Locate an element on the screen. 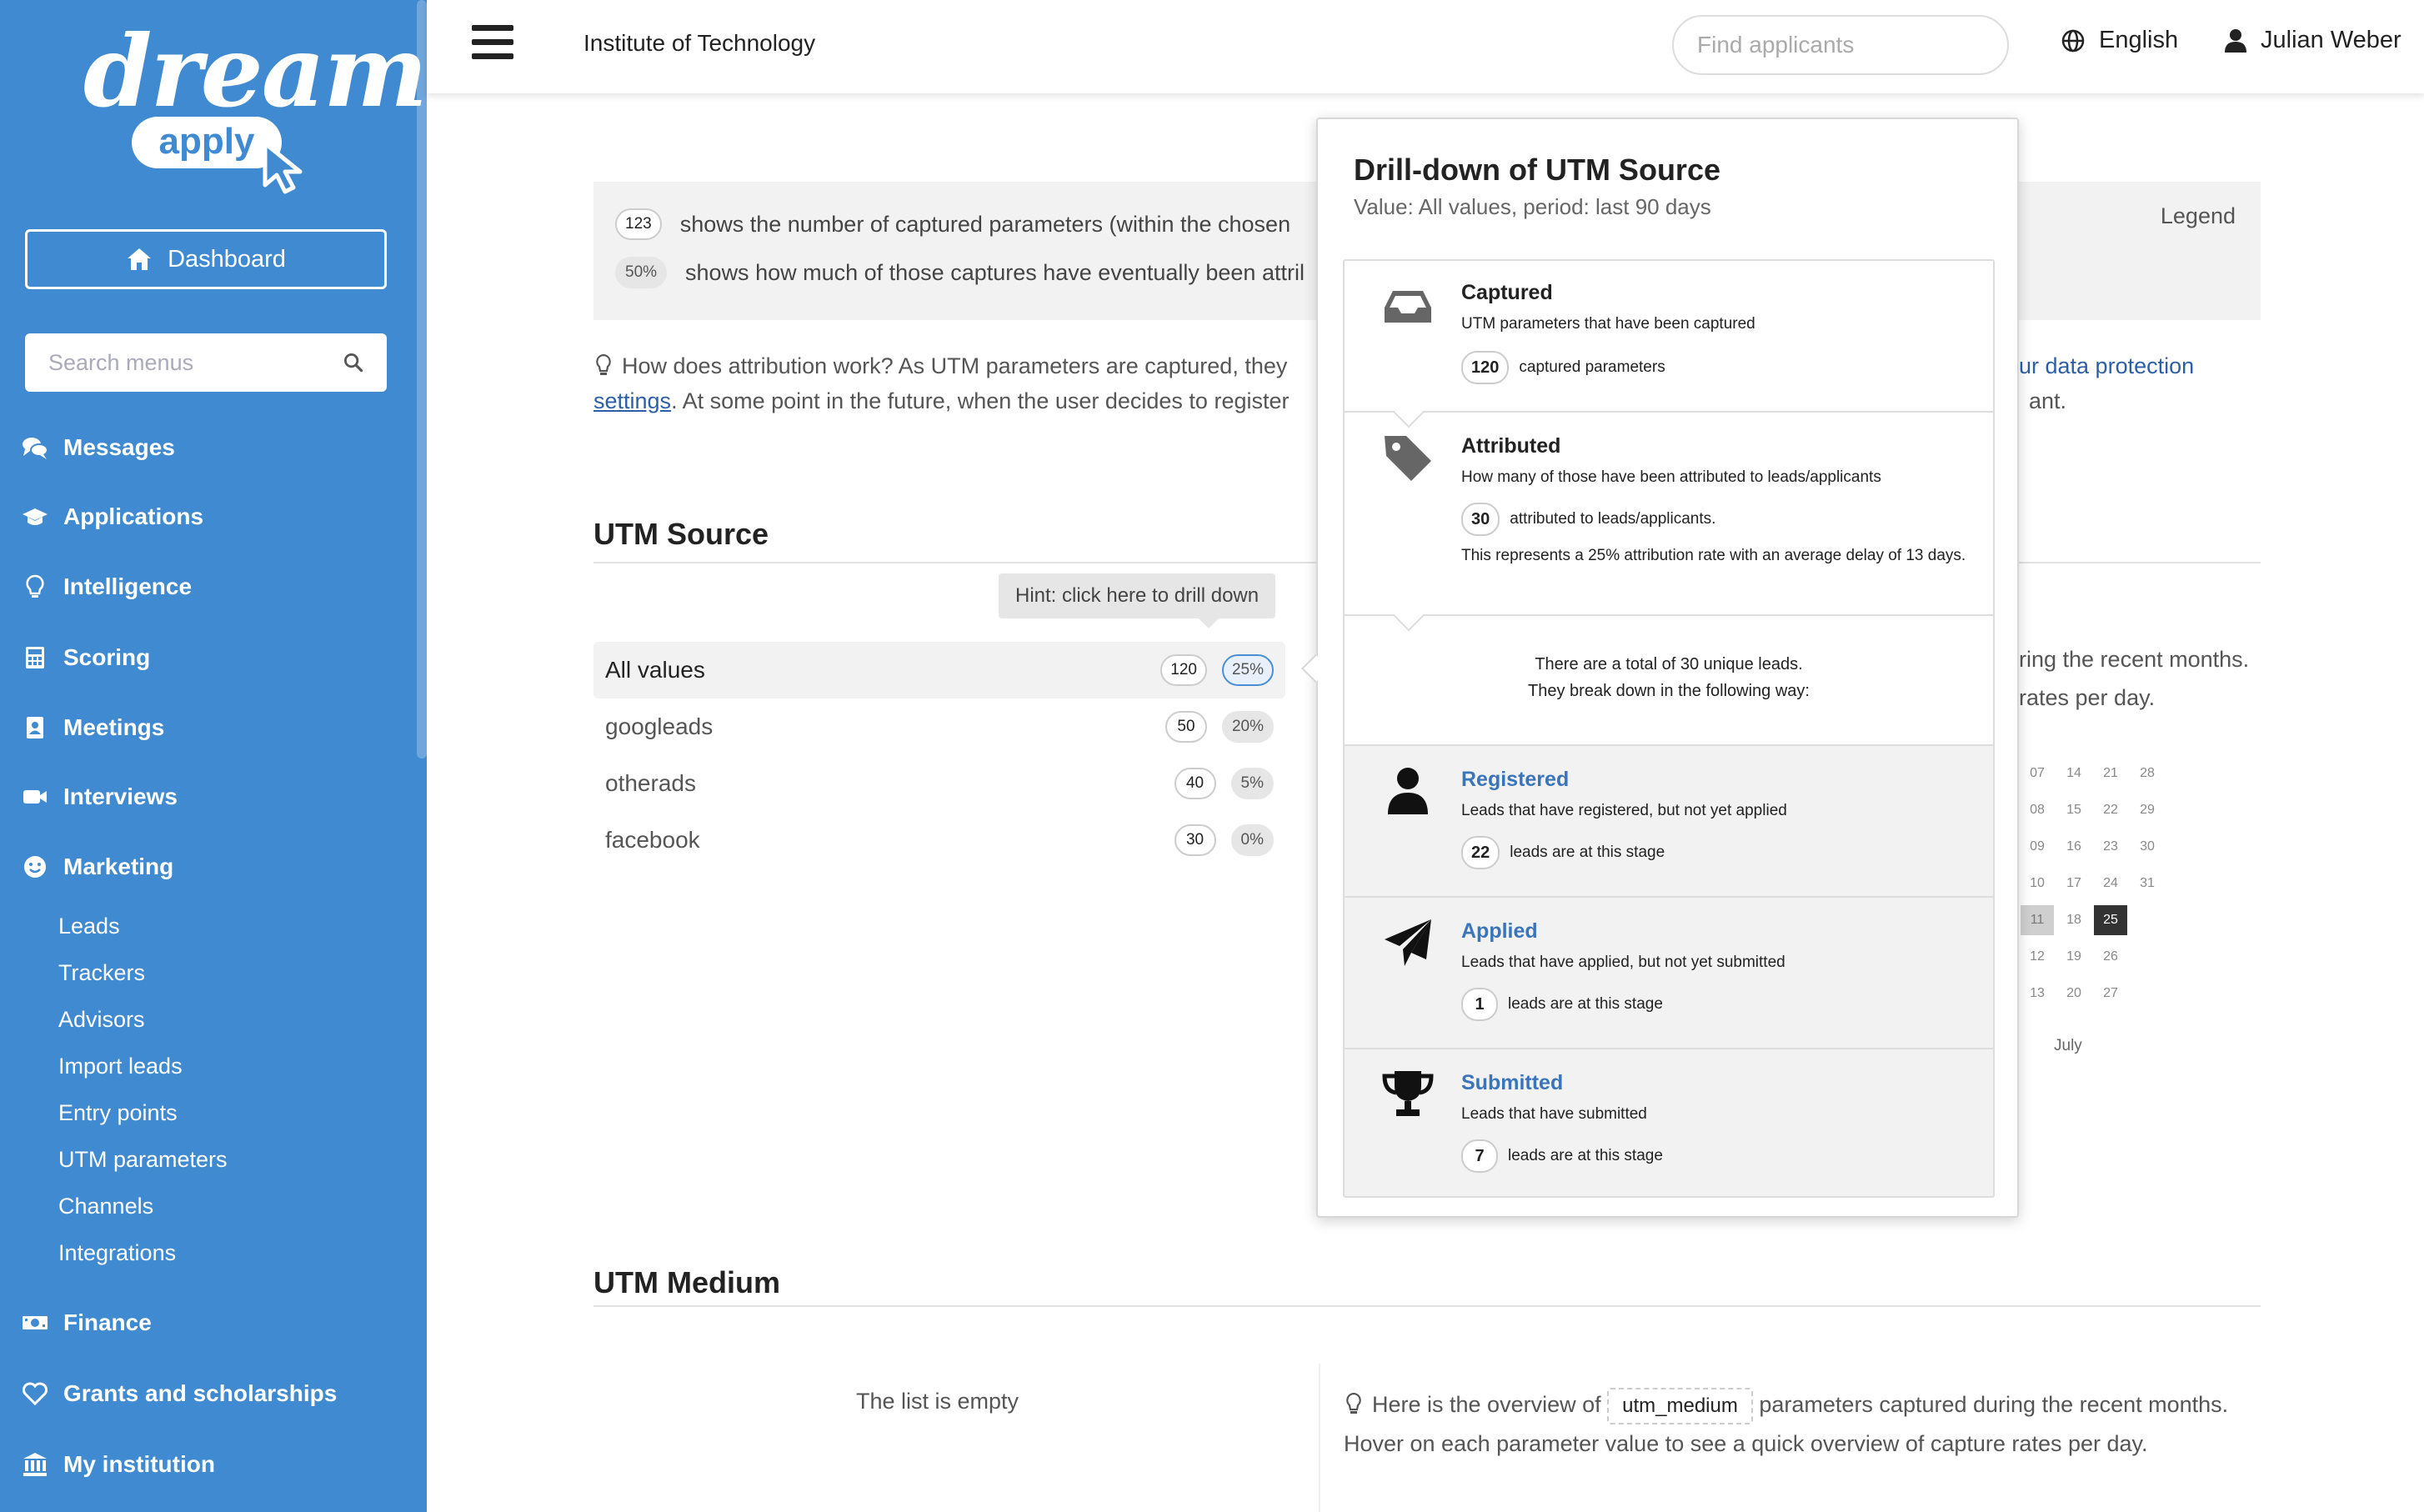 Image resolution: width=2424 pixels, height=1512 pixels. calendar-day-cell: 16 is located at coordinates (2074, 847).